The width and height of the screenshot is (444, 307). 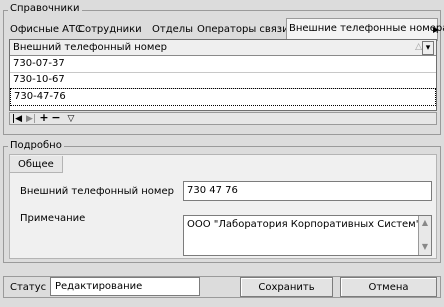 What do you see at coordinates (223, 118) in the screenshot?
I see `grid-navigator: |◀ ▶| + − ▽` at bounding box center [223, 118].